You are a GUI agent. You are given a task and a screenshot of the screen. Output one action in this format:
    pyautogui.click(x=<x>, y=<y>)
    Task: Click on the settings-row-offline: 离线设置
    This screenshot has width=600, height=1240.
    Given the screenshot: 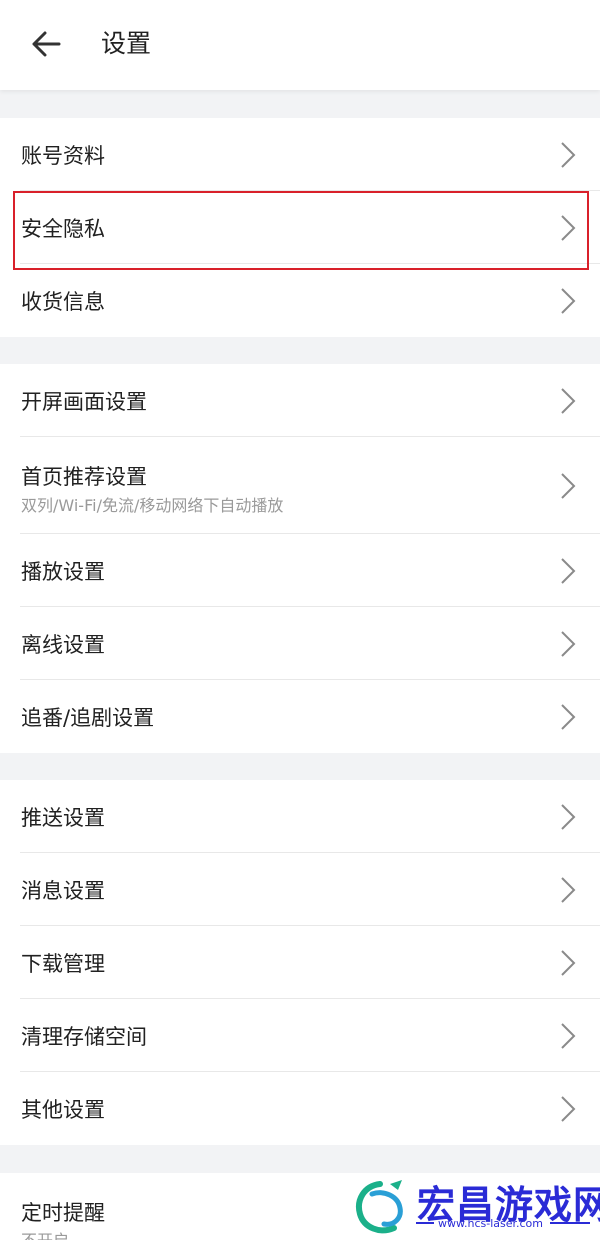 What is the action you would take?
    pyautogui.click(x=300, y=643)
    